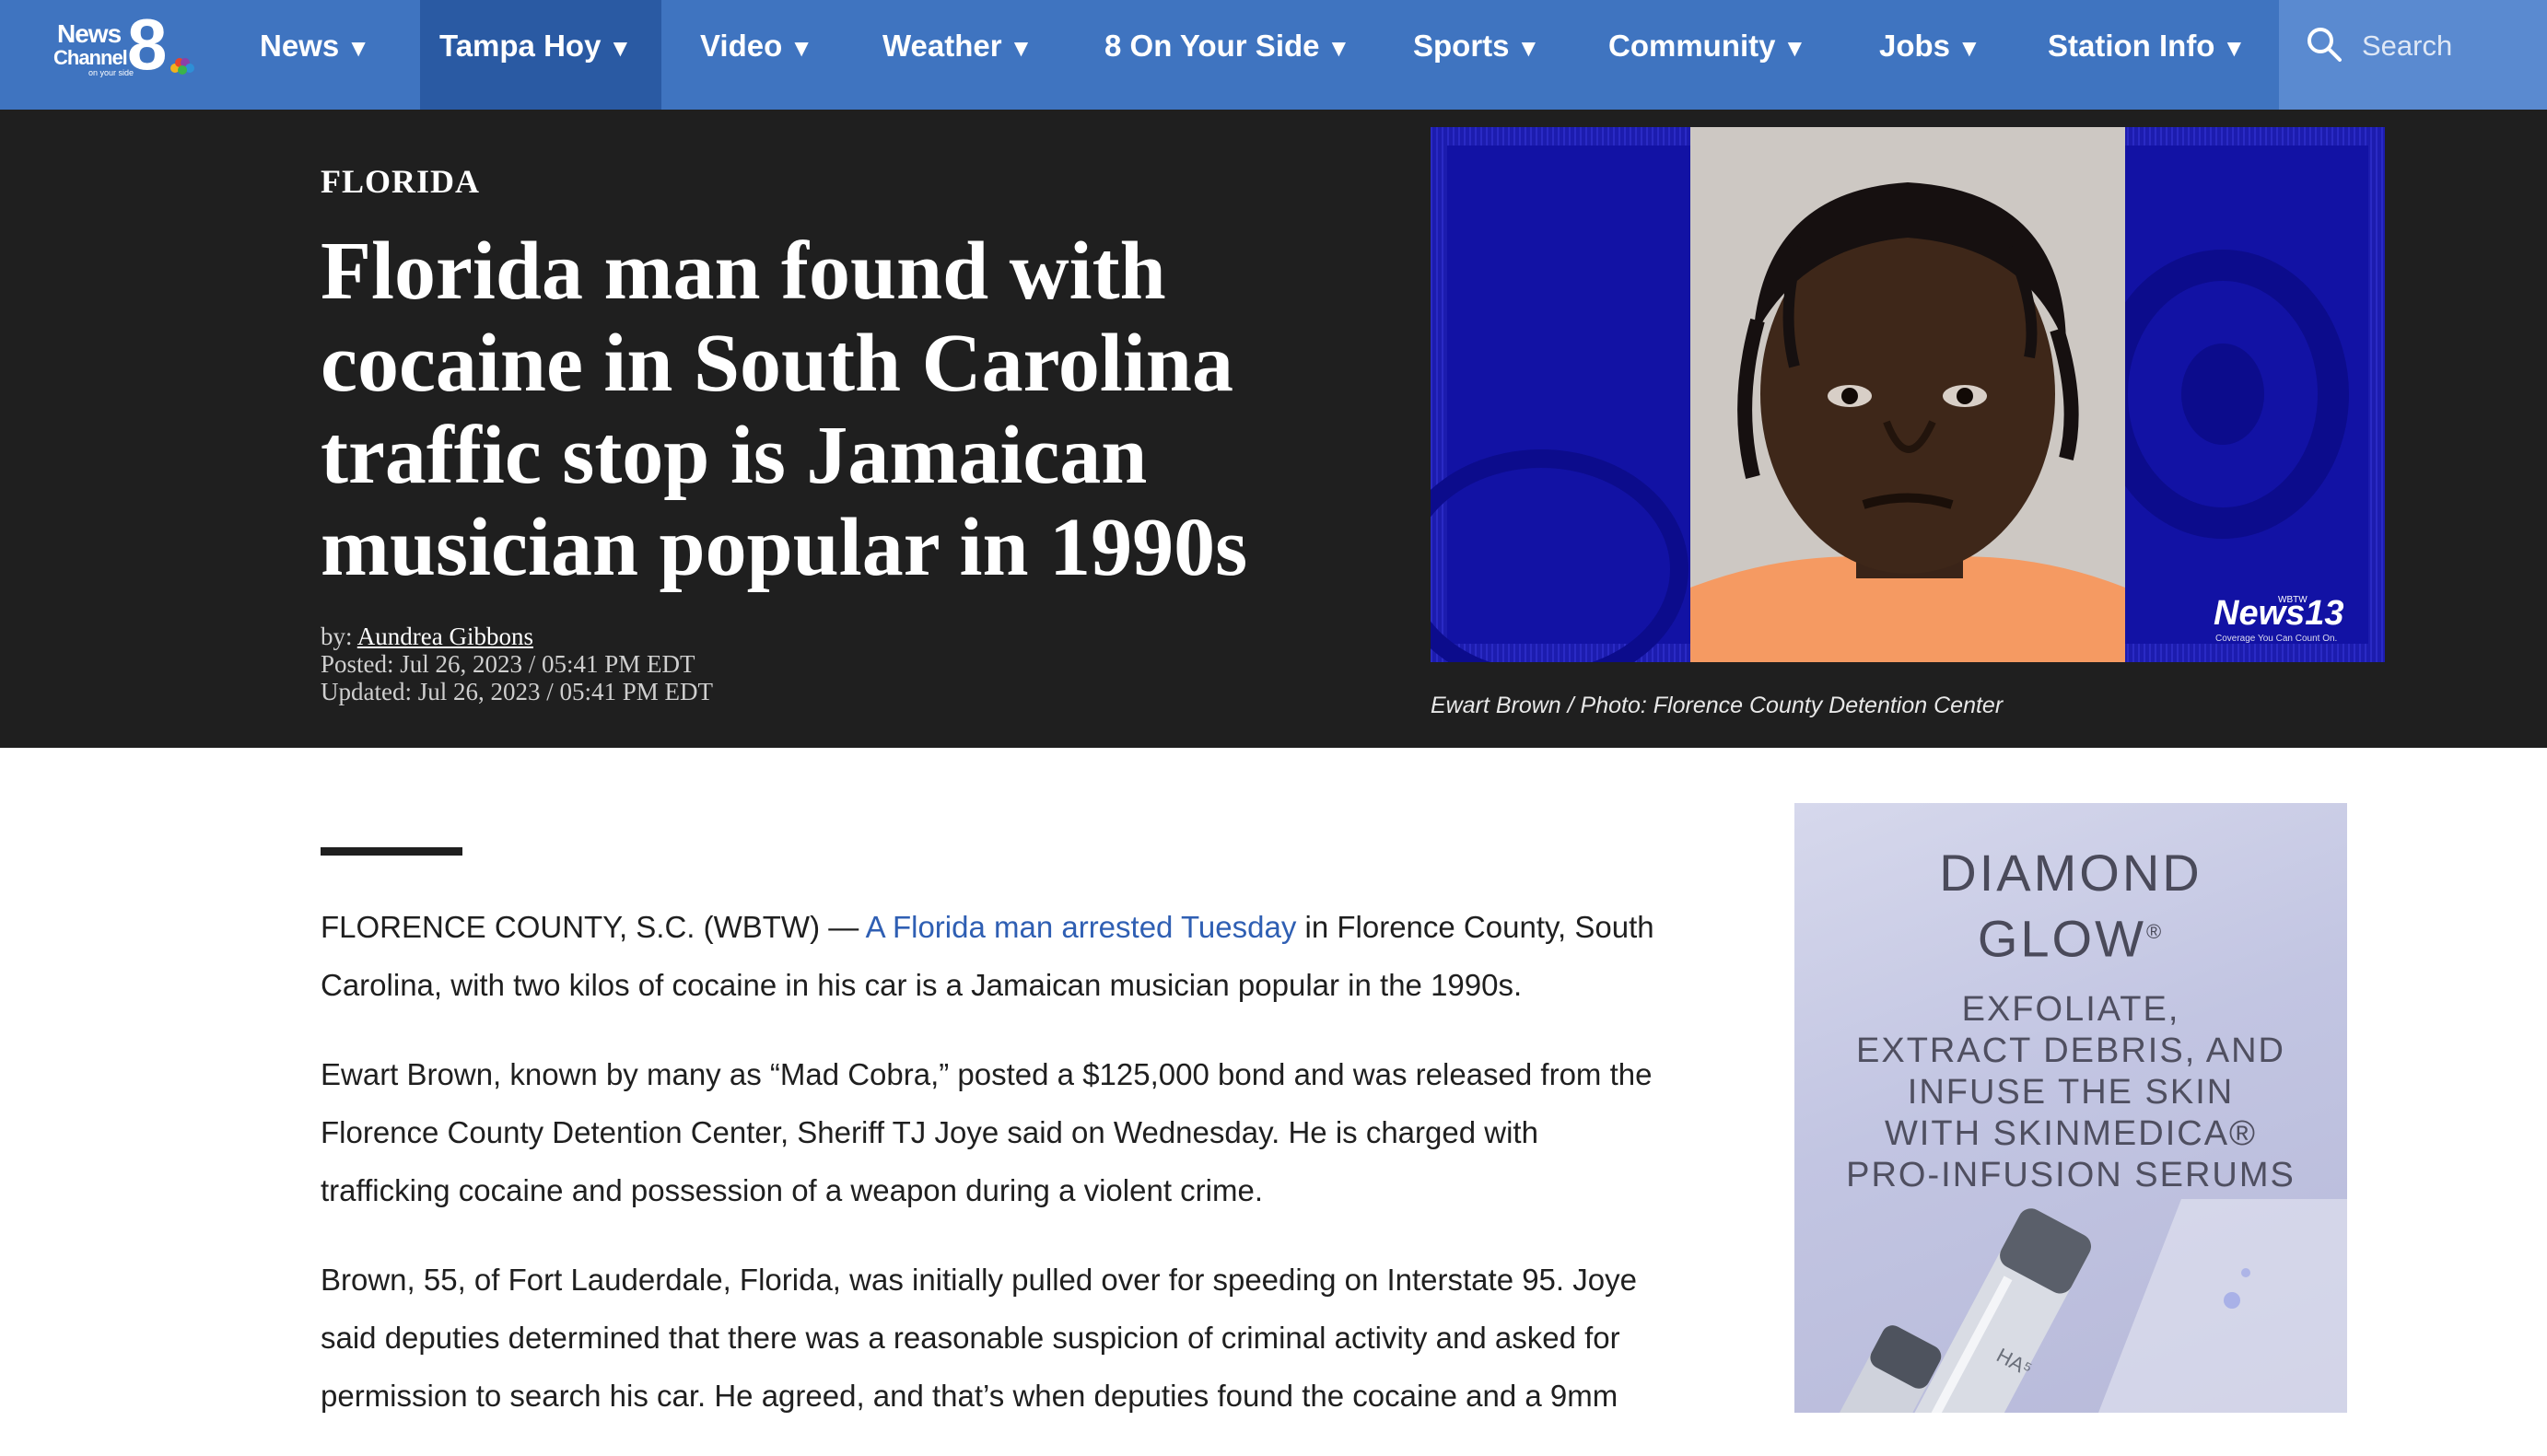 This screenshot has height=1456, width=2547. Describe the element at coordinates (1915, 46) in the screenshot. I see `nav-label: Jobs` at that location.